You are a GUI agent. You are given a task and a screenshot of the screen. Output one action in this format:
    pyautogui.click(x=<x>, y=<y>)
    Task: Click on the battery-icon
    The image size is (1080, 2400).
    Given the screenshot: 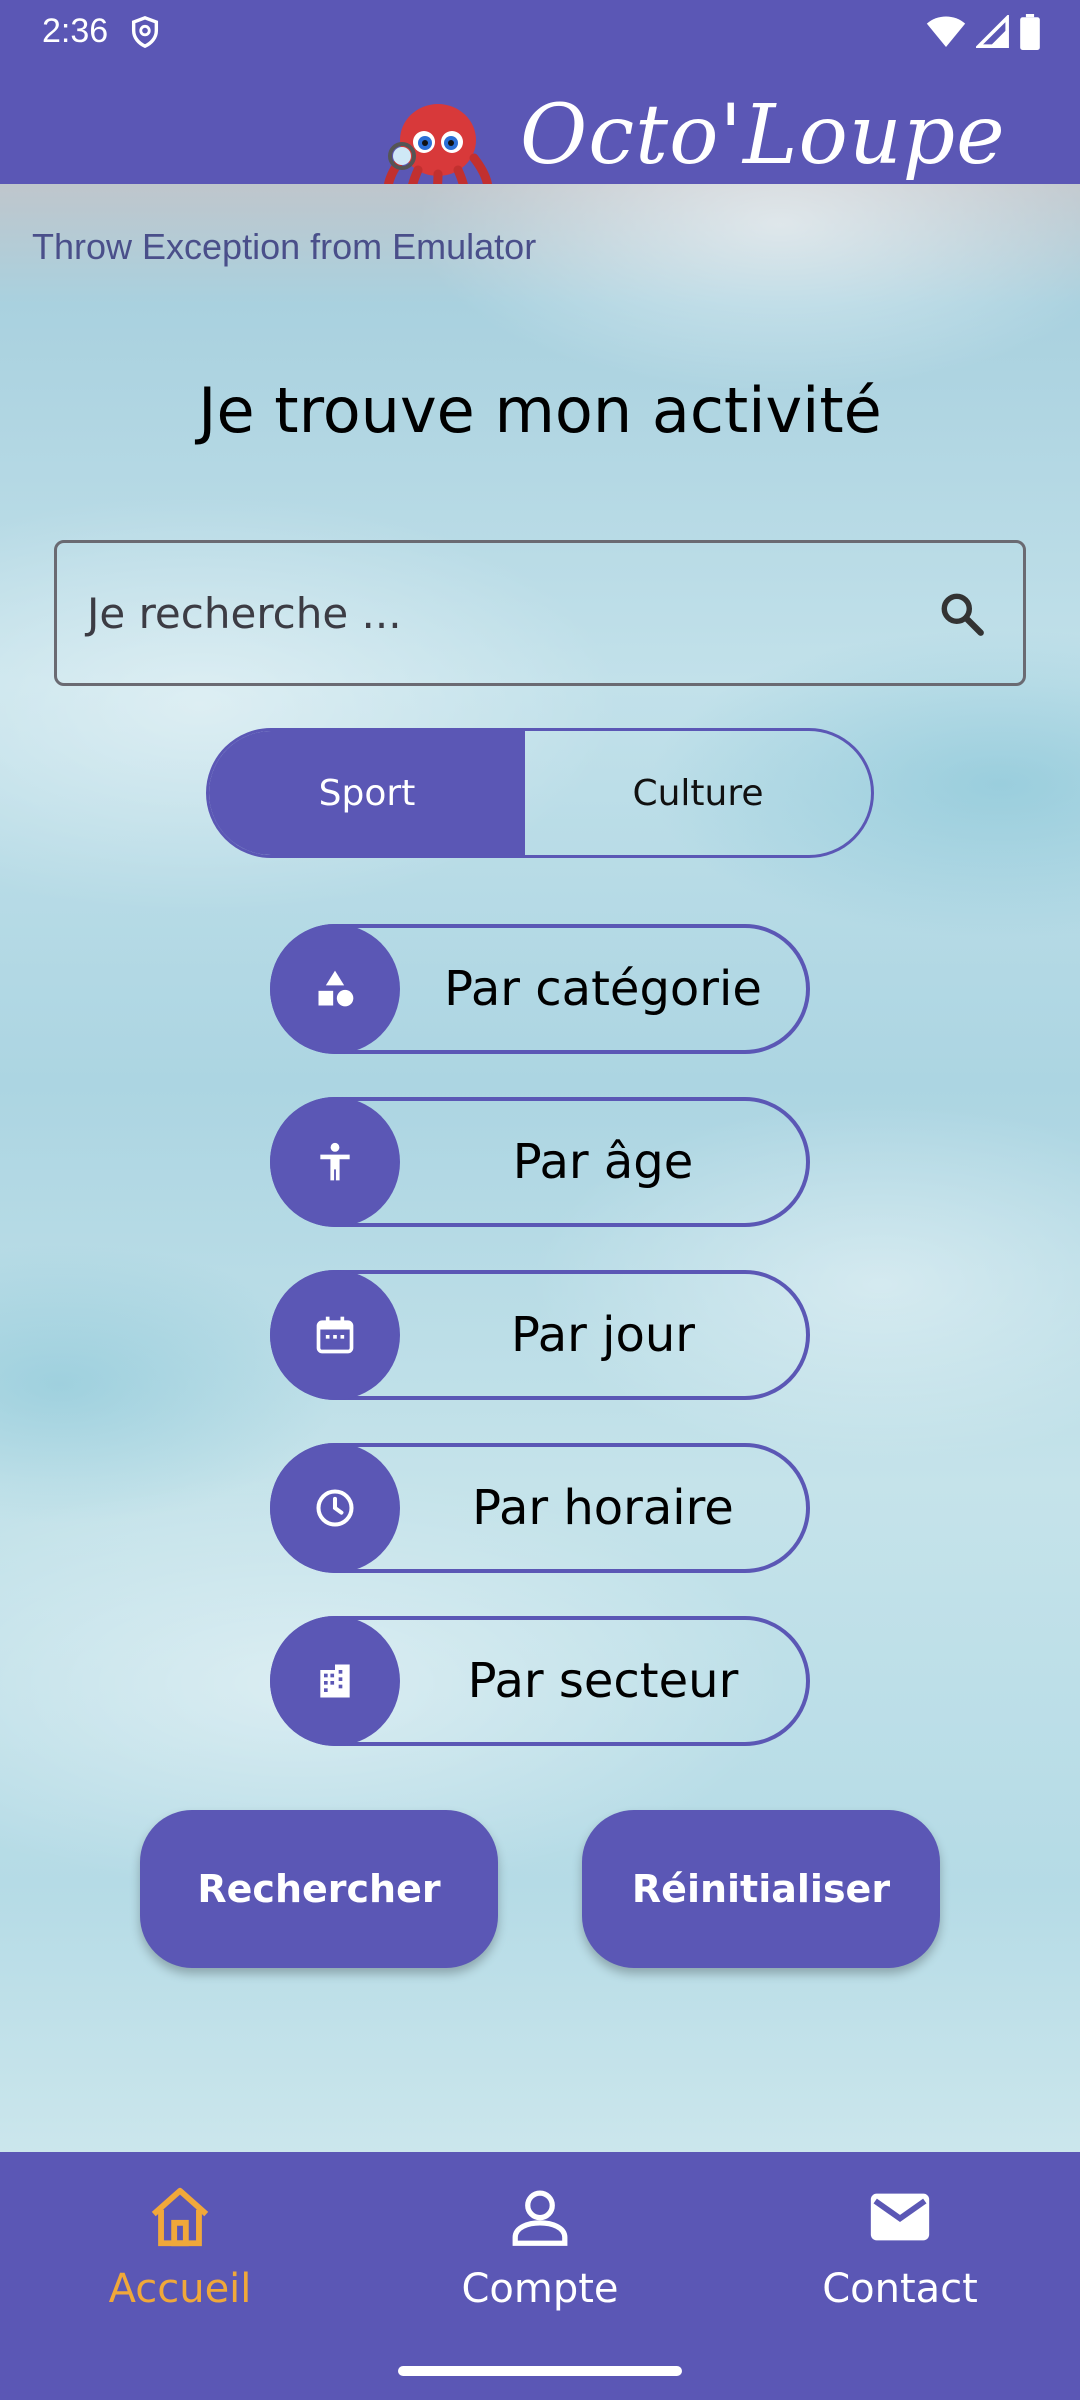 What is the action you would take?
    pyautogui.click(x=1030, y=32)
    